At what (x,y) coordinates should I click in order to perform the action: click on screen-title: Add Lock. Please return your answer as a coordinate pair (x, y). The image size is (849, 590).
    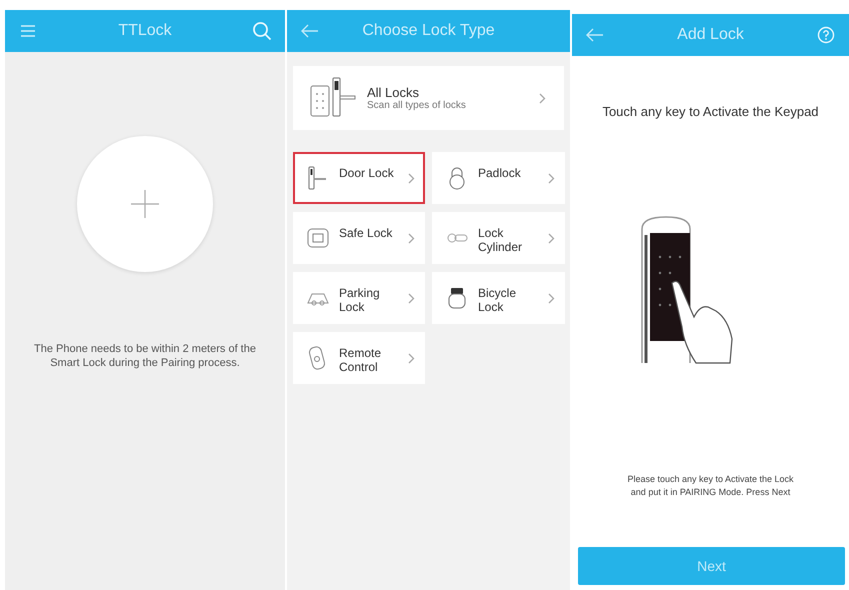
    Looking at the image, I should click on (710, 35).